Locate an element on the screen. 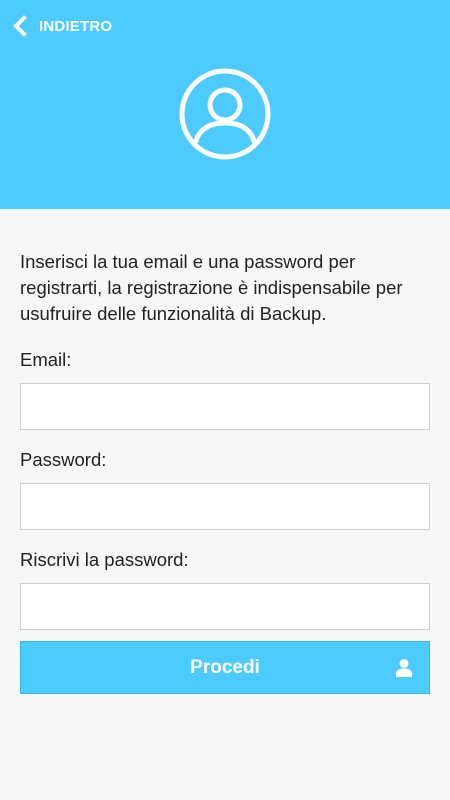 The height and width of the screenshot is (800, 450). submit-button: Procedi is located at coordinates (225, 667).